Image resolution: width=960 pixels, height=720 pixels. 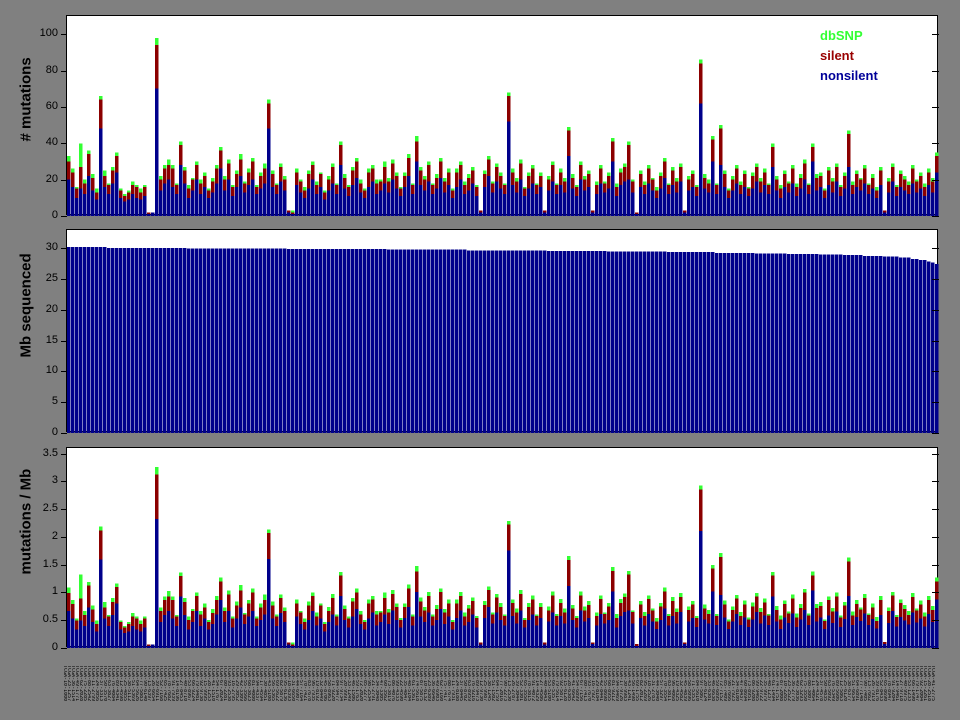 What do you see at coordinates (50, 452) in the screenshot?
I see `y-tick-label: 3.5` at bounding box center [50, 452].